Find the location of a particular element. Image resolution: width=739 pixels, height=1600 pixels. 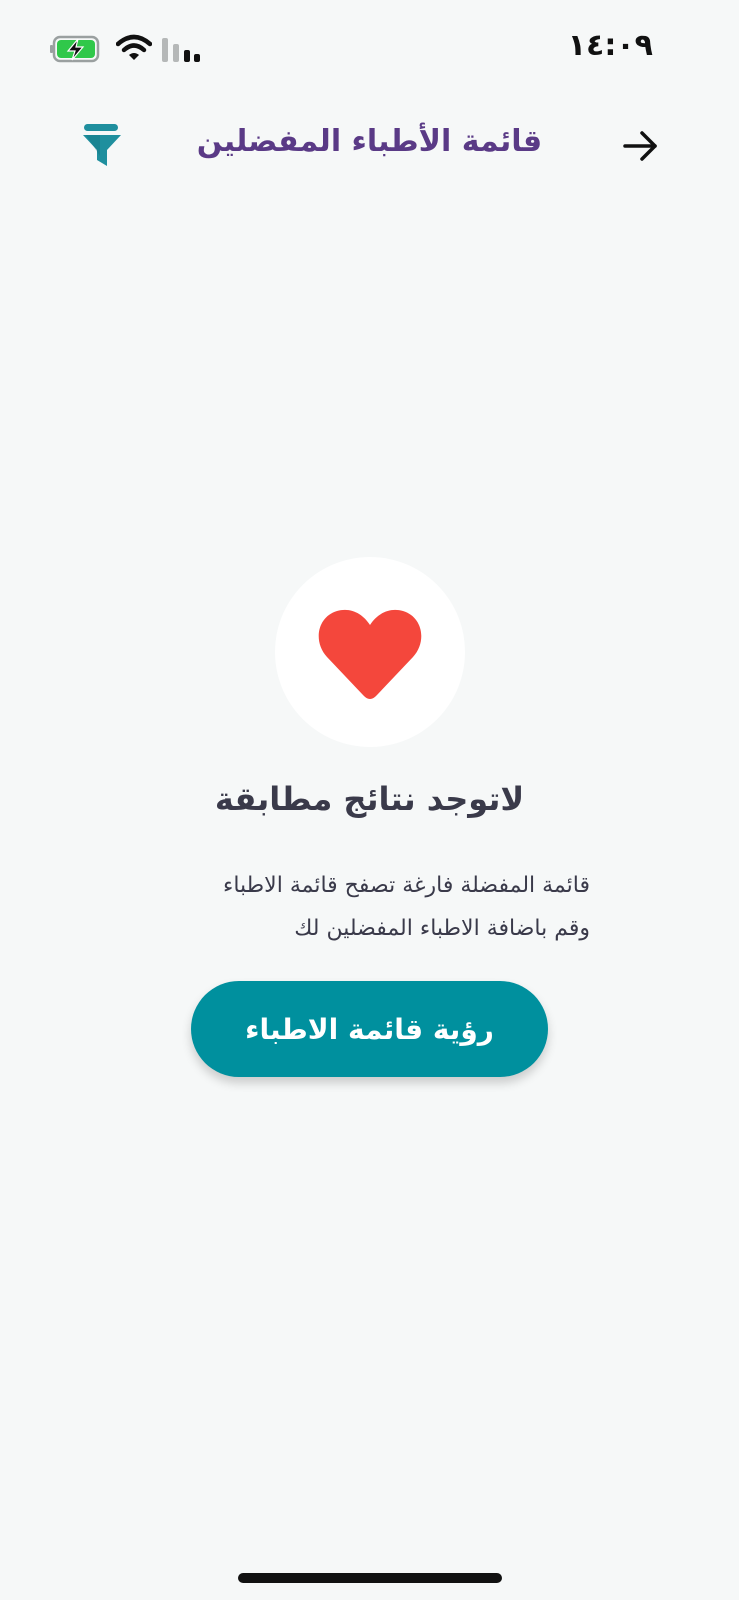

filter-button is located at coordinates (102, 145).